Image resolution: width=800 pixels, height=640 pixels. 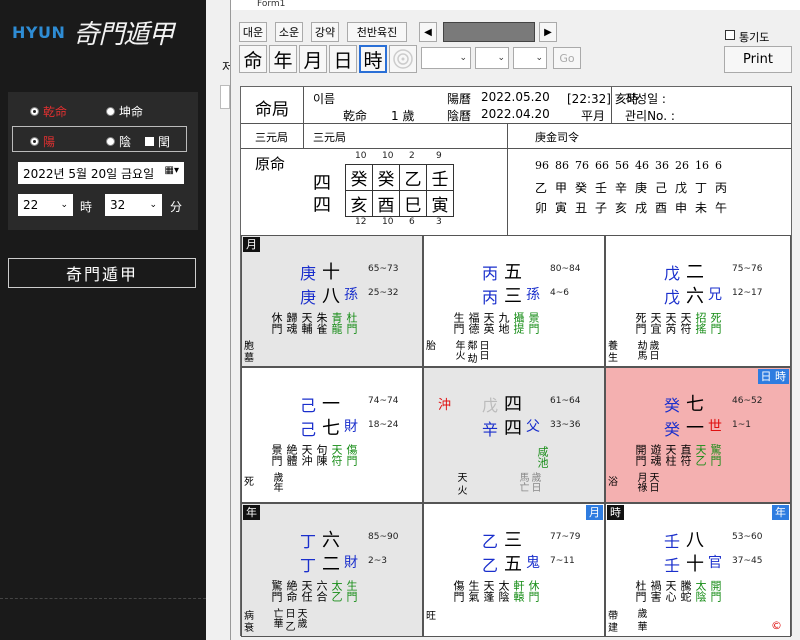 What do you see at coordinates (780, 512) in the screenshot?
I see `palace-corner-badge: 年` at bounding box center [780, 512].